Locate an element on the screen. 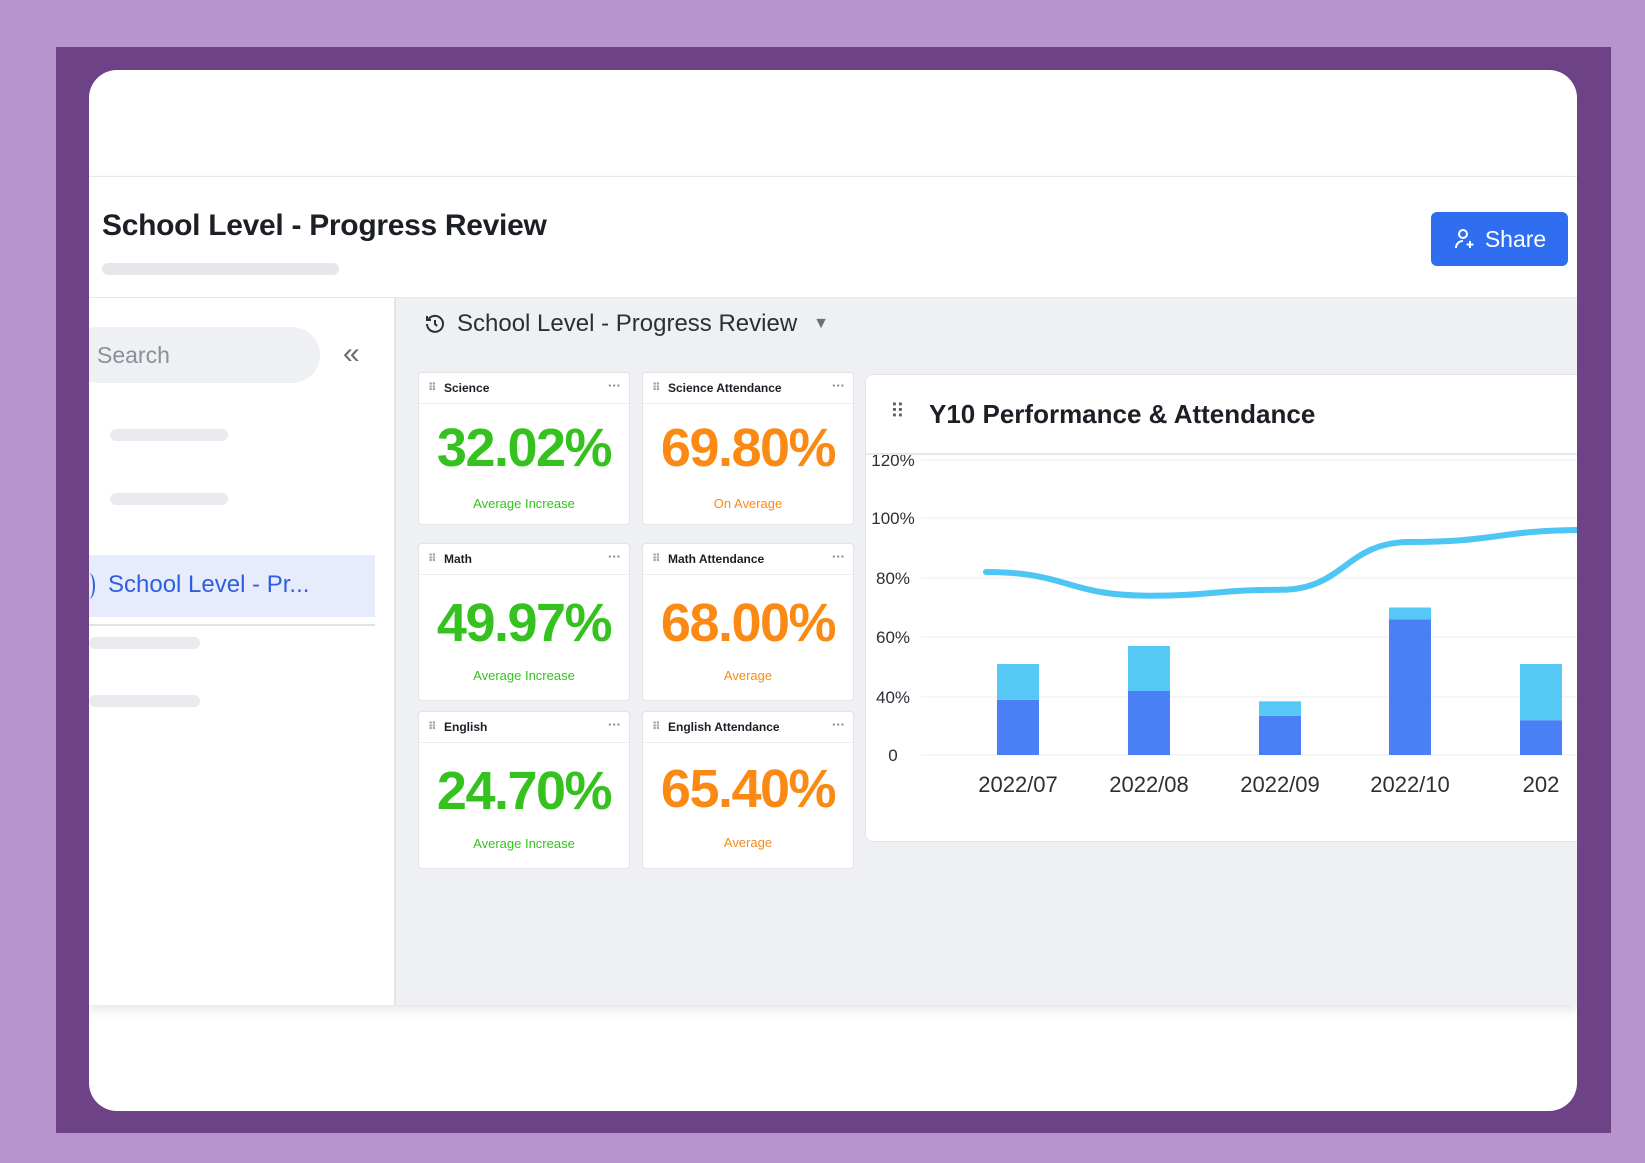 The image size is (1645, 1163). tile-value: 24.70% is located at coordinates (524, 791).